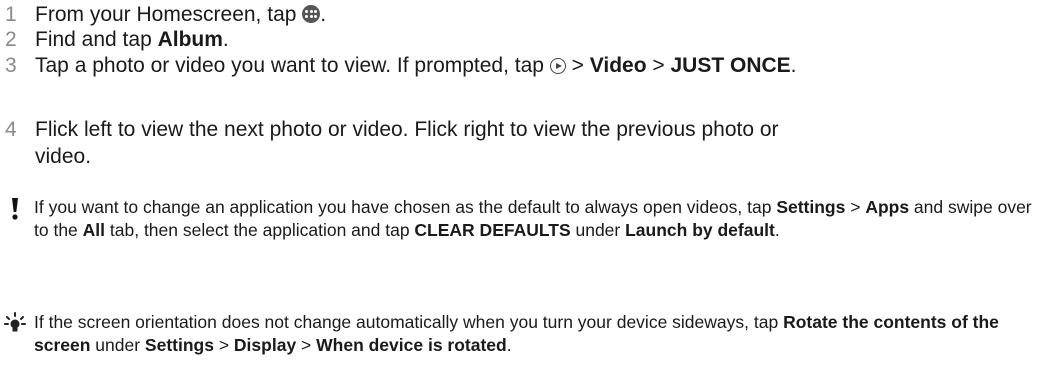 This screenshot has height=381, width=1051. What do you see at coordinates (11, 129) in the screenshot?
I see `step-number: 4` at bounding box center [11, 129].